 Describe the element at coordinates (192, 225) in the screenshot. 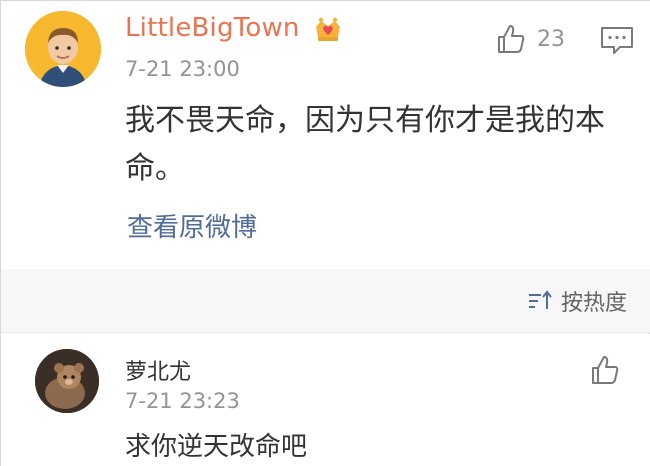

I see `view-original-link: 查看原微博` at that location.